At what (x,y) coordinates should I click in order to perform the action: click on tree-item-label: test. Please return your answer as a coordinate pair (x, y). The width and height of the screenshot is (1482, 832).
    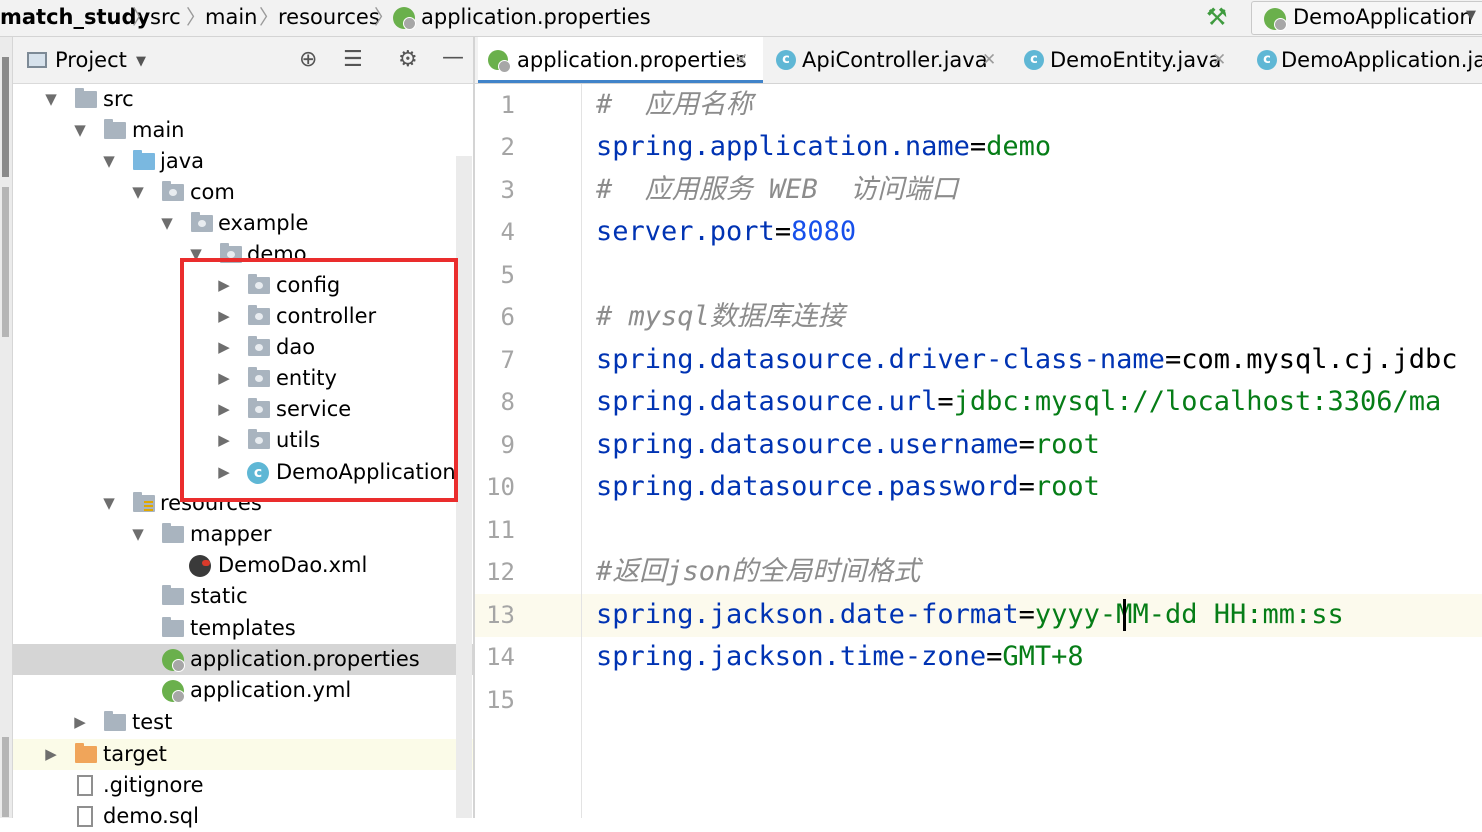
    Looking at the image, I should click on (152, 722).